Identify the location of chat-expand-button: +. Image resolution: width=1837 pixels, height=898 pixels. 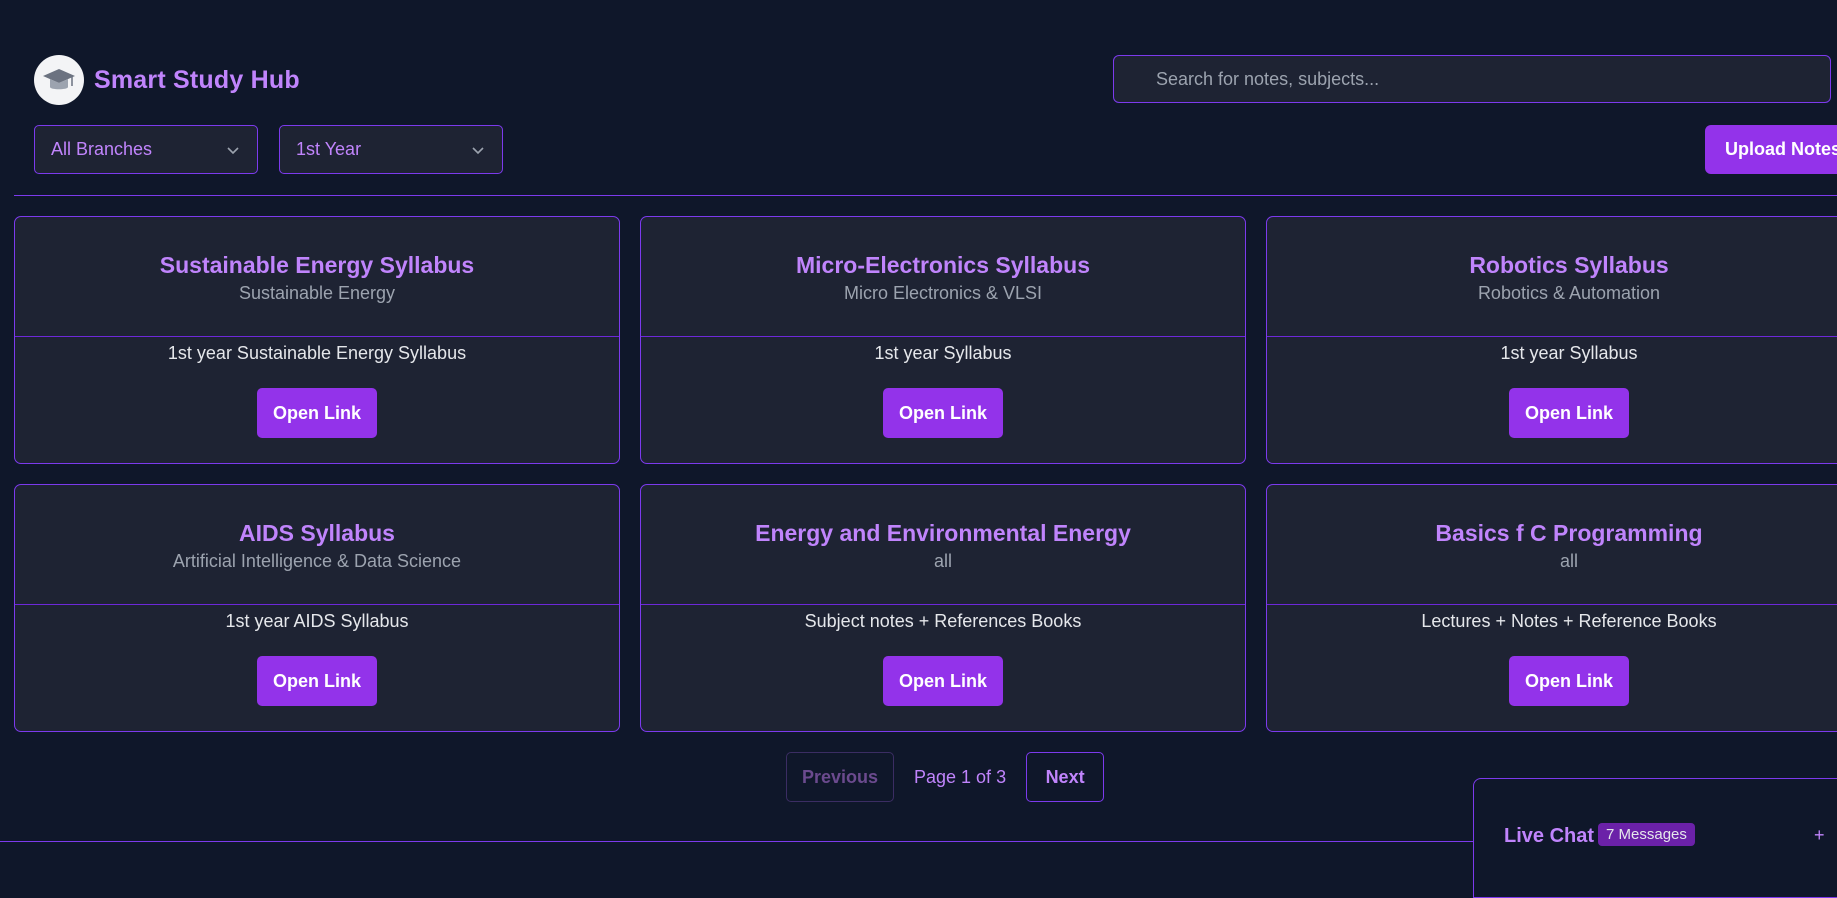
(1819, 835).